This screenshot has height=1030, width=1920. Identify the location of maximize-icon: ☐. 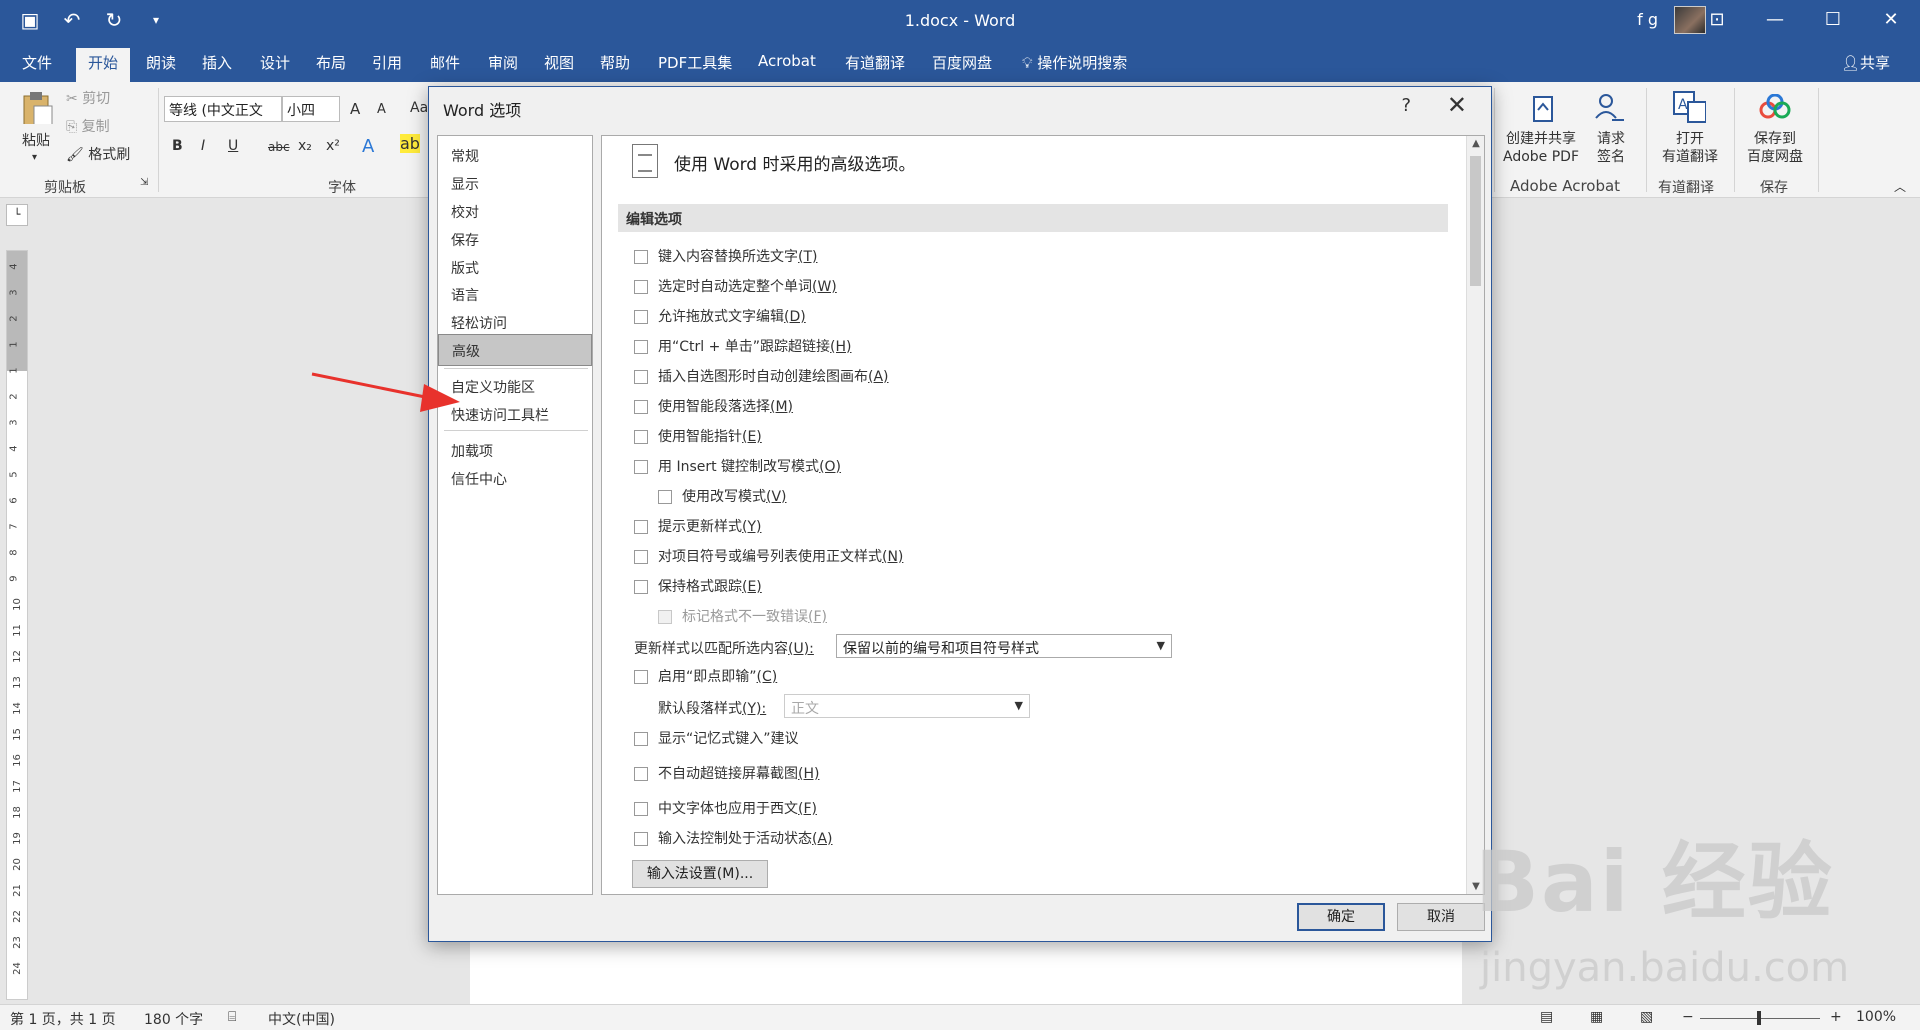
(1833, 21).